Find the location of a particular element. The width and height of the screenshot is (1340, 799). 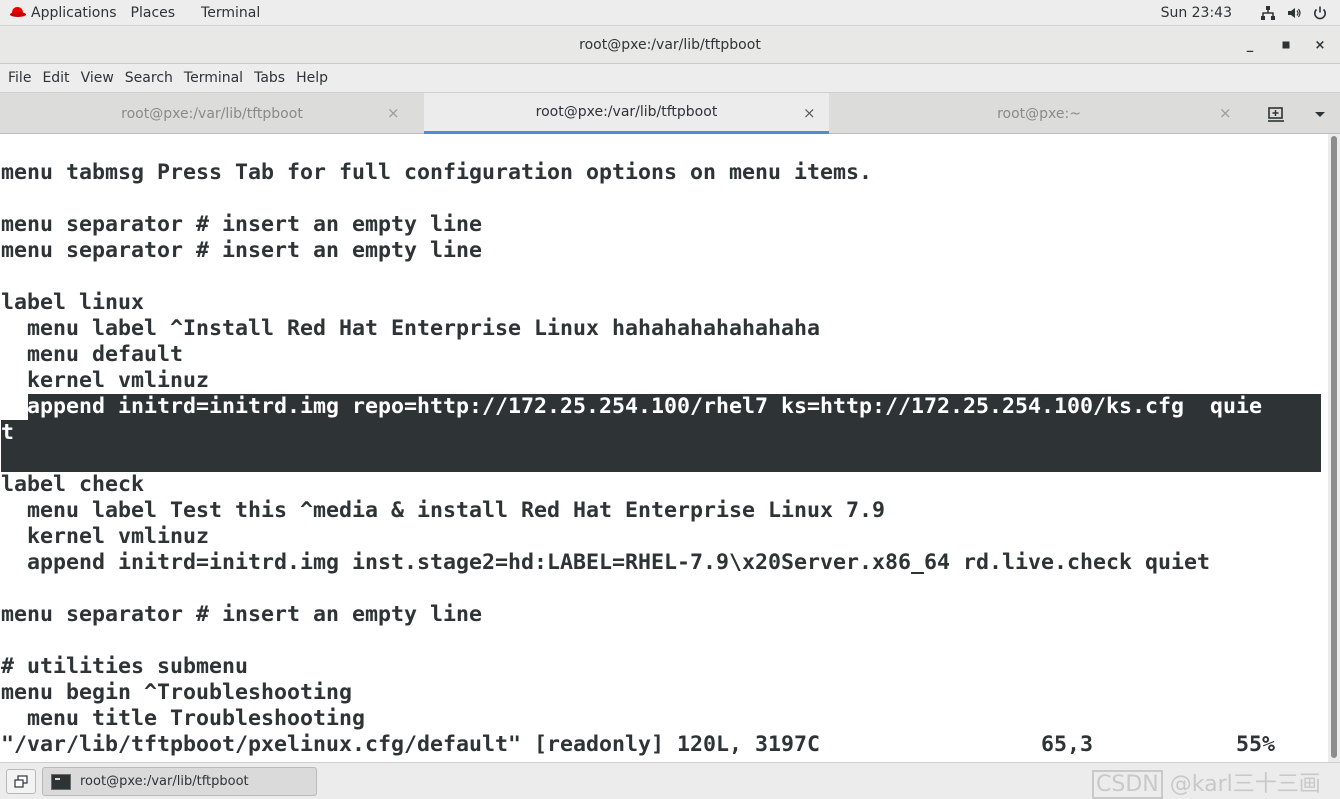

tab-2-active: root@pxe:/var/lib/tftpboot × is located at coordinates (626, 113).